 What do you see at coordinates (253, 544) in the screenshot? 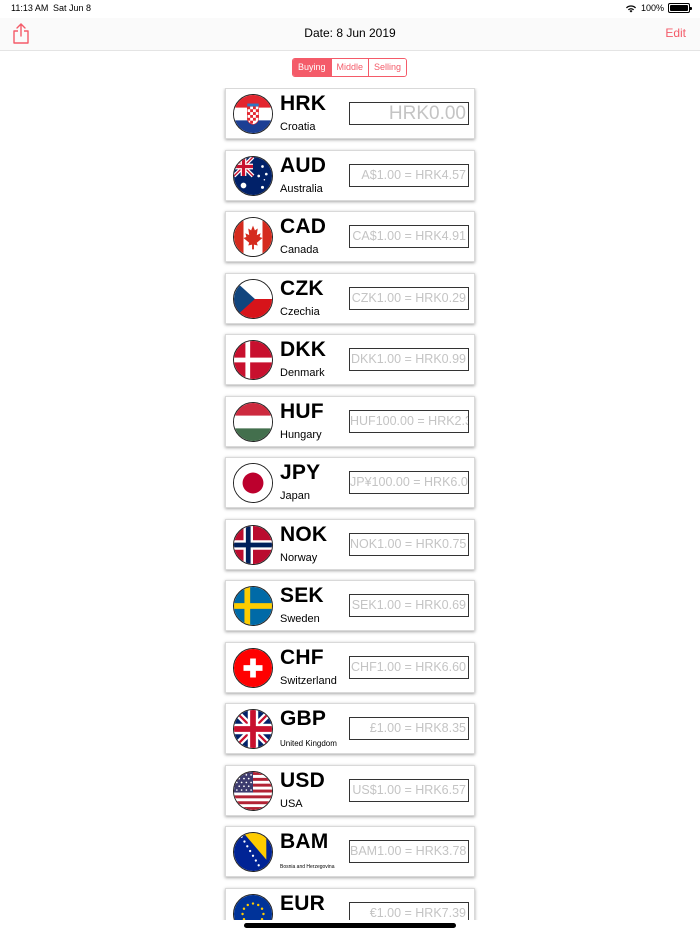
I see `norway-flag-icon` at bounding box center [253, 544].